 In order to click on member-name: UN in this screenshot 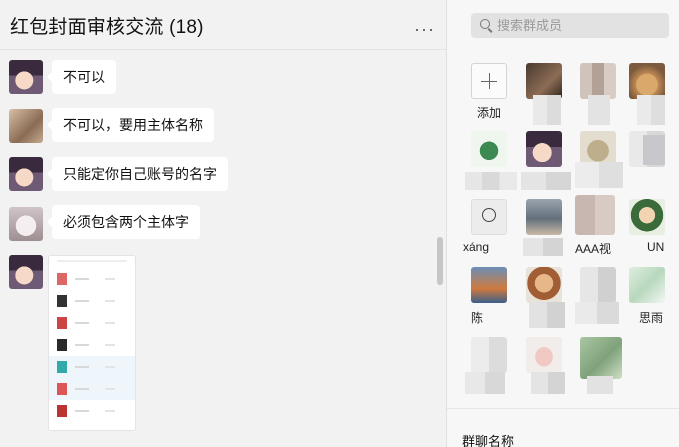, I will do `click(656, 247)`.